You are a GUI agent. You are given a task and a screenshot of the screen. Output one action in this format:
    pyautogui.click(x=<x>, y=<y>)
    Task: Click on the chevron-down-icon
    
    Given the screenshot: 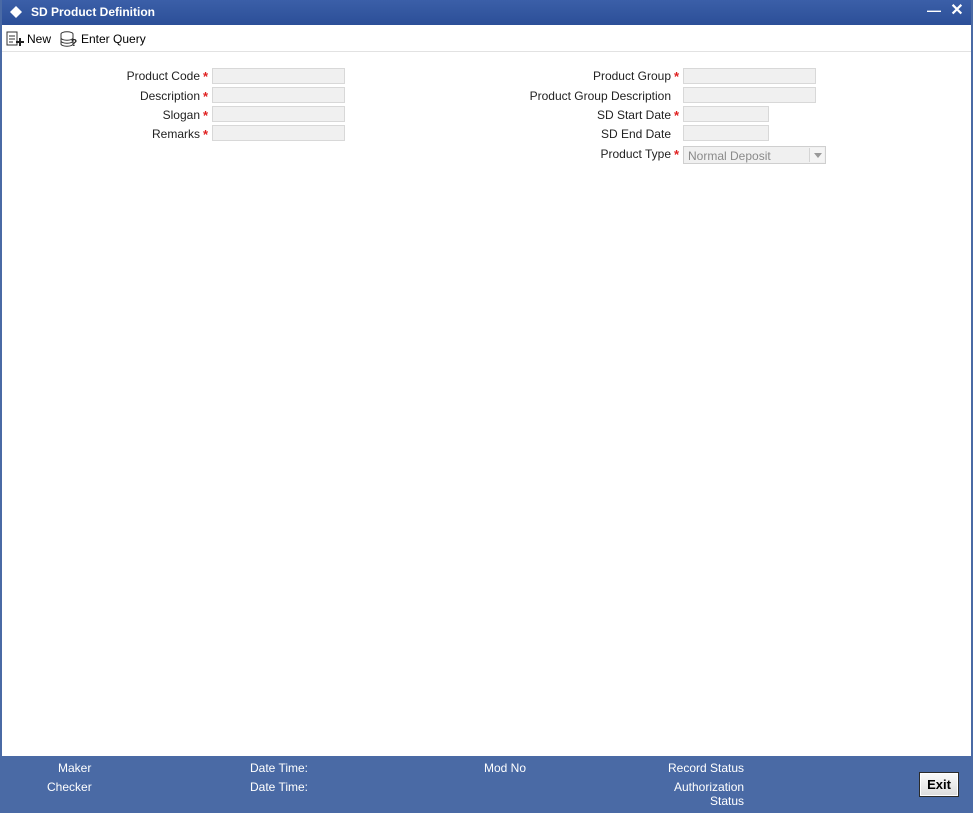 What is the action you would take?
    pyautogui.click(x=816, y=155)
    